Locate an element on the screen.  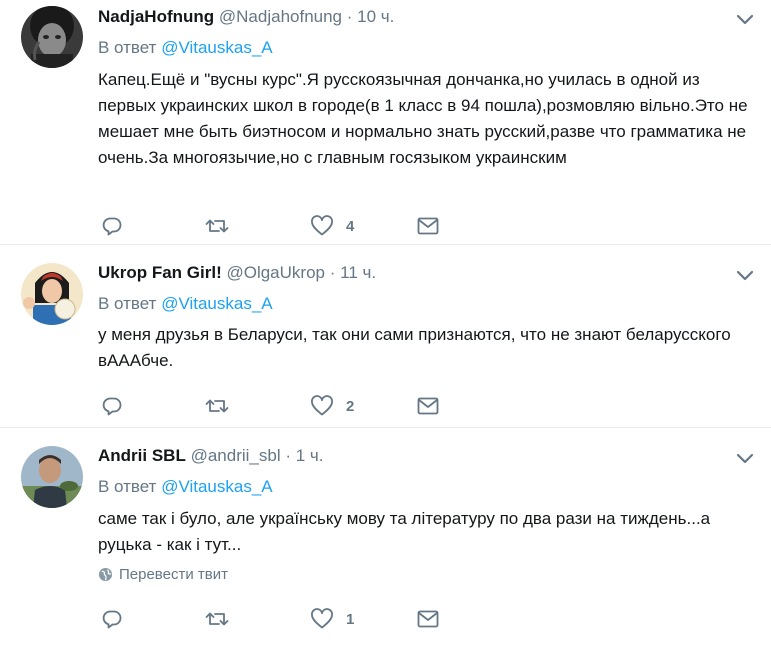
globe-icon is located at coordinates (105, 574).